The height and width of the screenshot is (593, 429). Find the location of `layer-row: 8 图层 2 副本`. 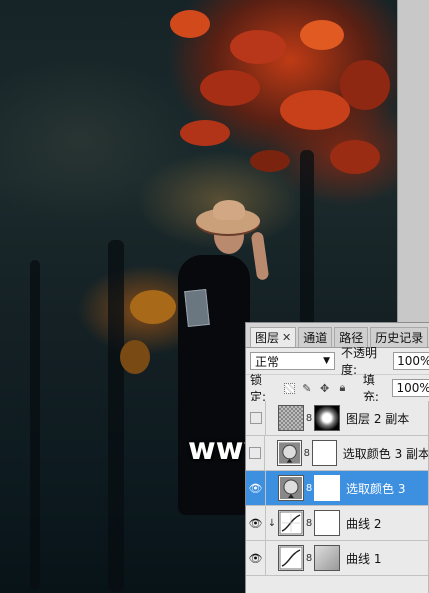

layer-row: 8 图层 2 副本 is located at coordinates (337, 418).